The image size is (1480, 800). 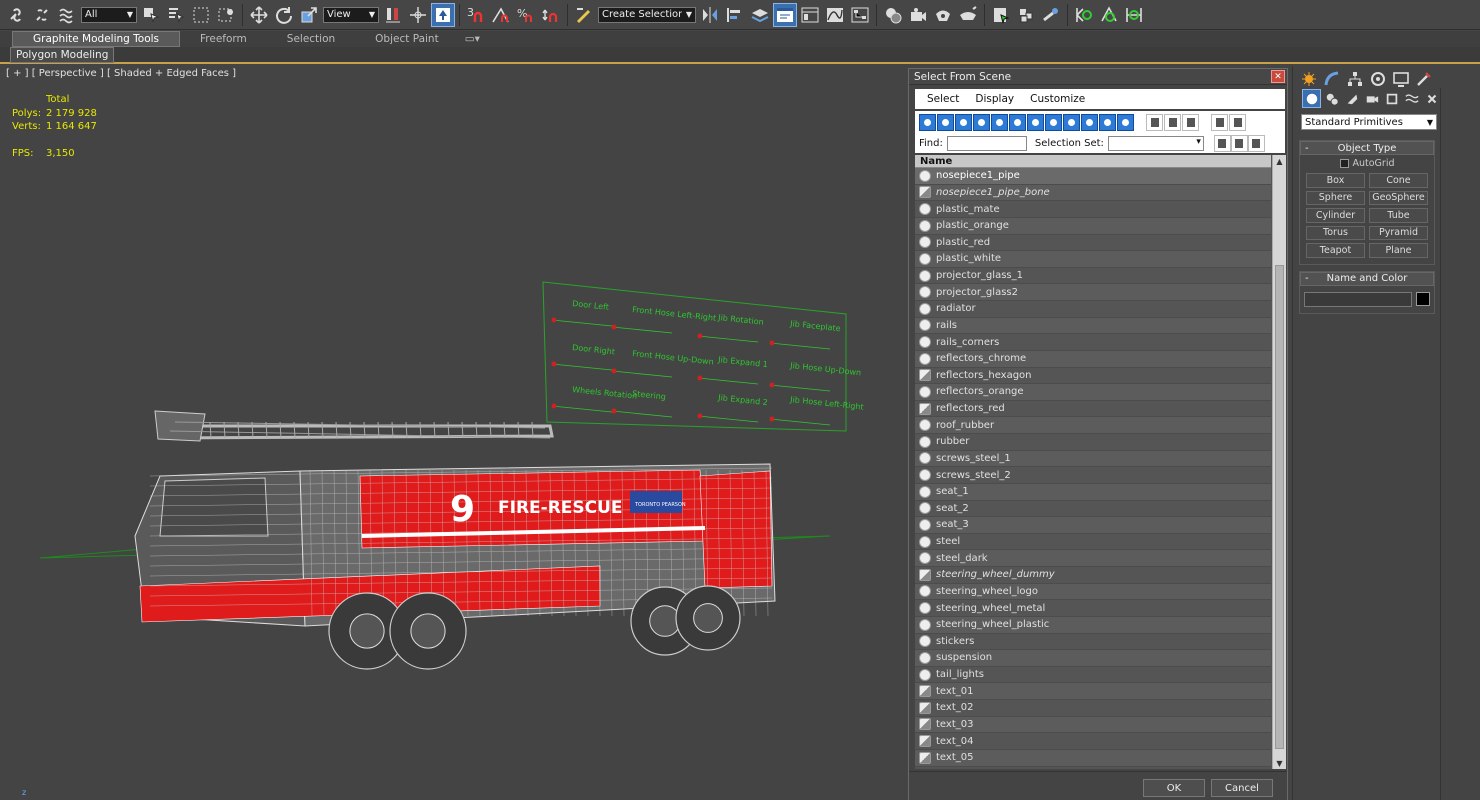 What do you see at coordinates (1308, 78) in the screenshot?
I see `create-tab-icon` at bounding box center [1308, 78].